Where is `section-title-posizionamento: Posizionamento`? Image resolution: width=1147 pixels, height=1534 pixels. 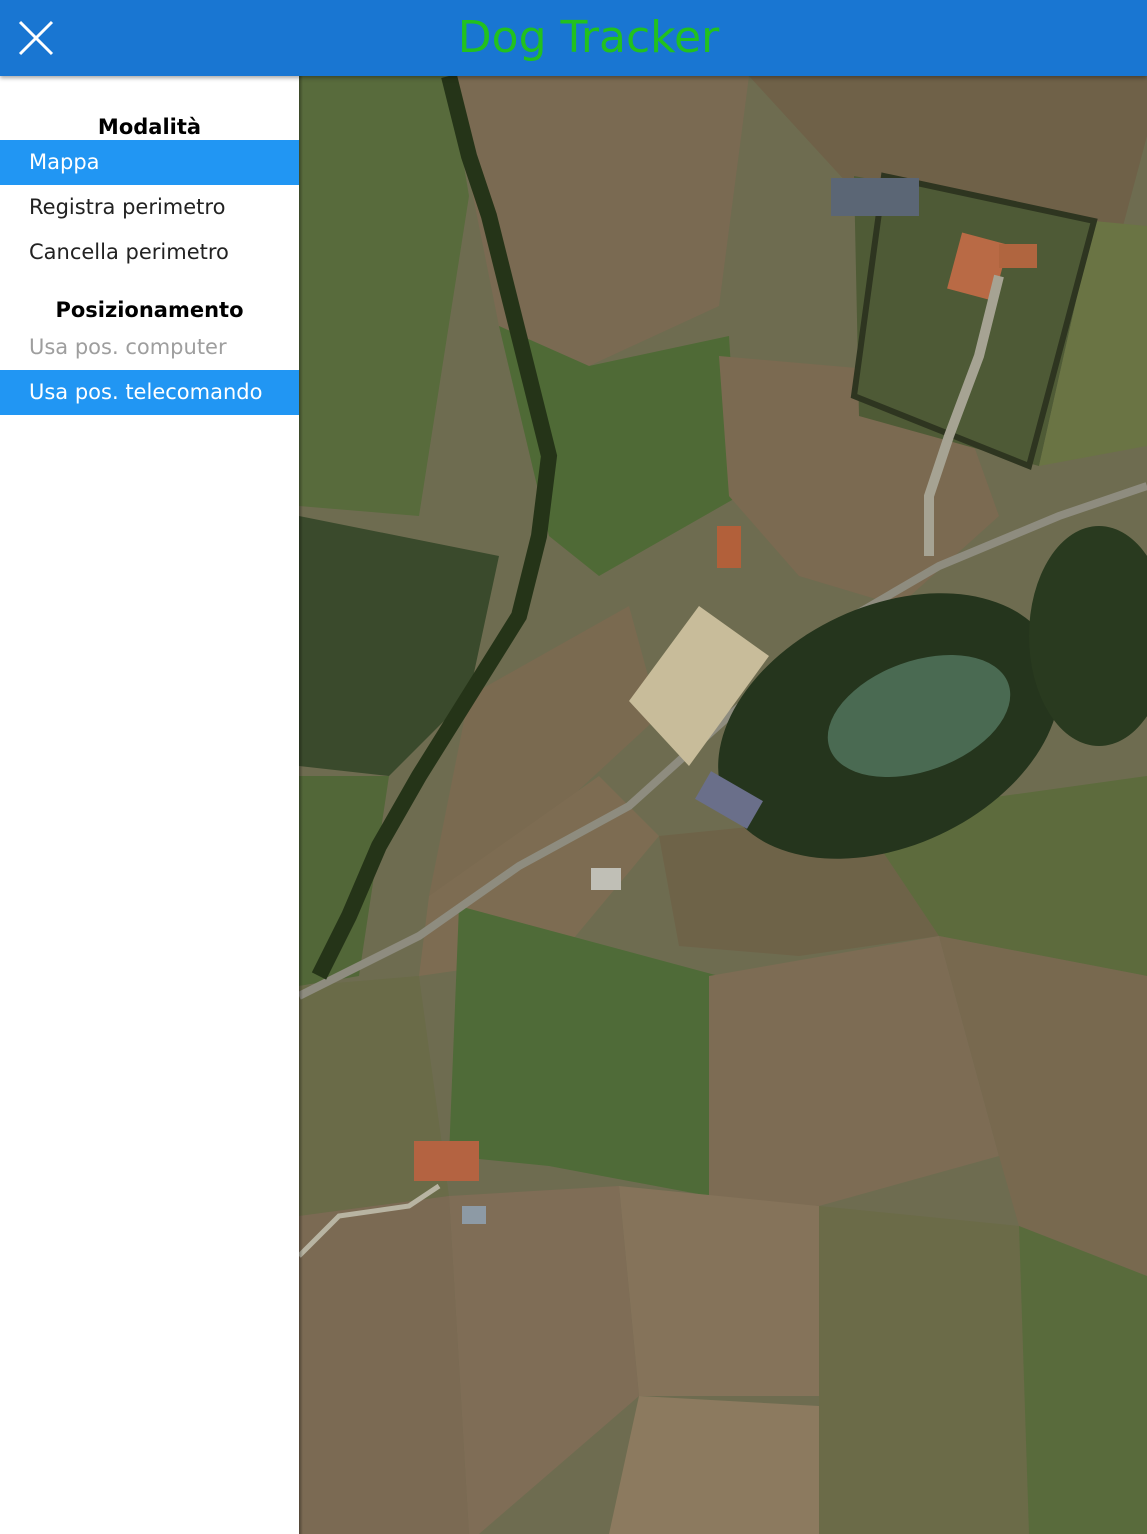
section-title-posizionamento: Posizionamento is located at coordinates (149, 310).